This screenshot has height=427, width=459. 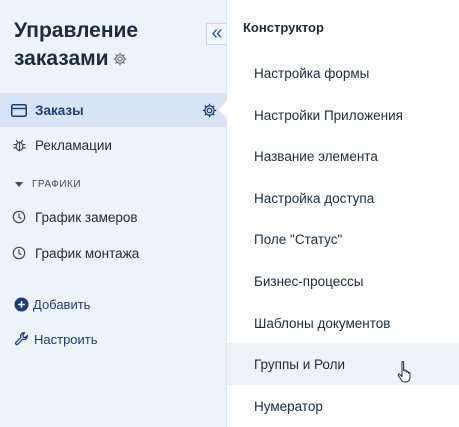 What do you see at coordinates (99, 46) in the screenshot?
I see `app-title: Управление заказами` at bounding box center [99, 46].